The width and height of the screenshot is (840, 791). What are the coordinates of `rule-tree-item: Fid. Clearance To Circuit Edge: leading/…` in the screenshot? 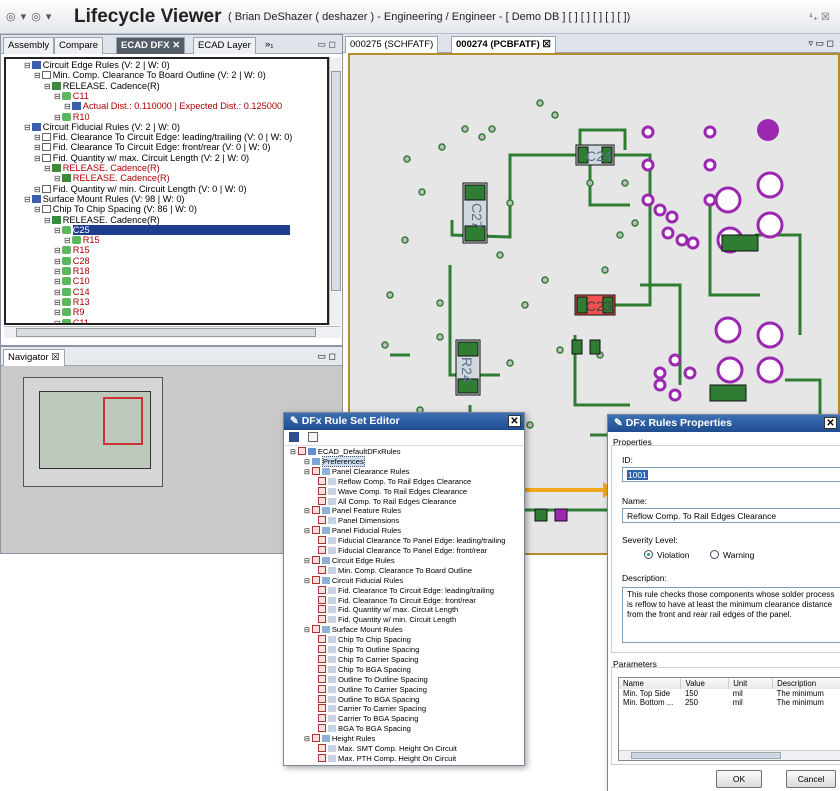 It's located at (406, 590).